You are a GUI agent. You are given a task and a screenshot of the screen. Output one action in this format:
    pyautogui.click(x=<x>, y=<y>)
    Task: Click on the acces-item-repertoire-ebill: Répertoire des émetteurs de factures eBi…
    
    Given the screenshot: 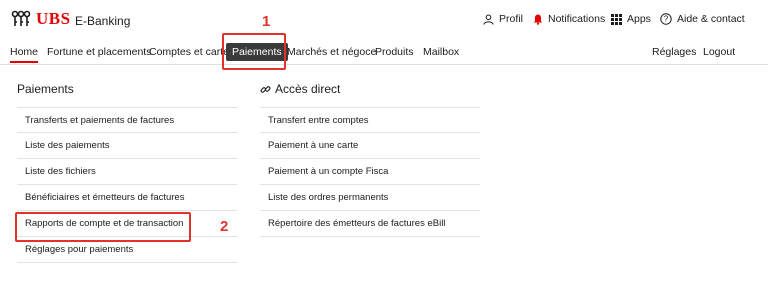 What is the action you would take?
    pyautogui.click(x=370, y=224)
    